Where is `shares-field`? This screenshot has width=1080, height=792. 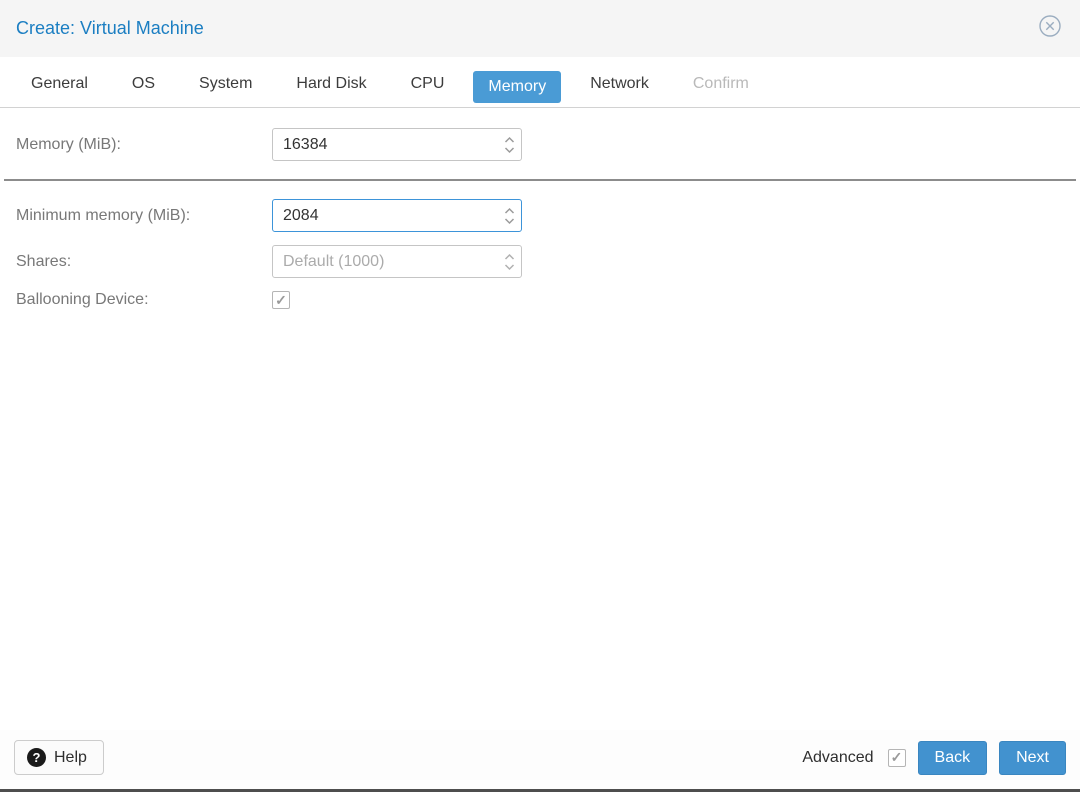
shares-field is located at coordinates (397, 261).